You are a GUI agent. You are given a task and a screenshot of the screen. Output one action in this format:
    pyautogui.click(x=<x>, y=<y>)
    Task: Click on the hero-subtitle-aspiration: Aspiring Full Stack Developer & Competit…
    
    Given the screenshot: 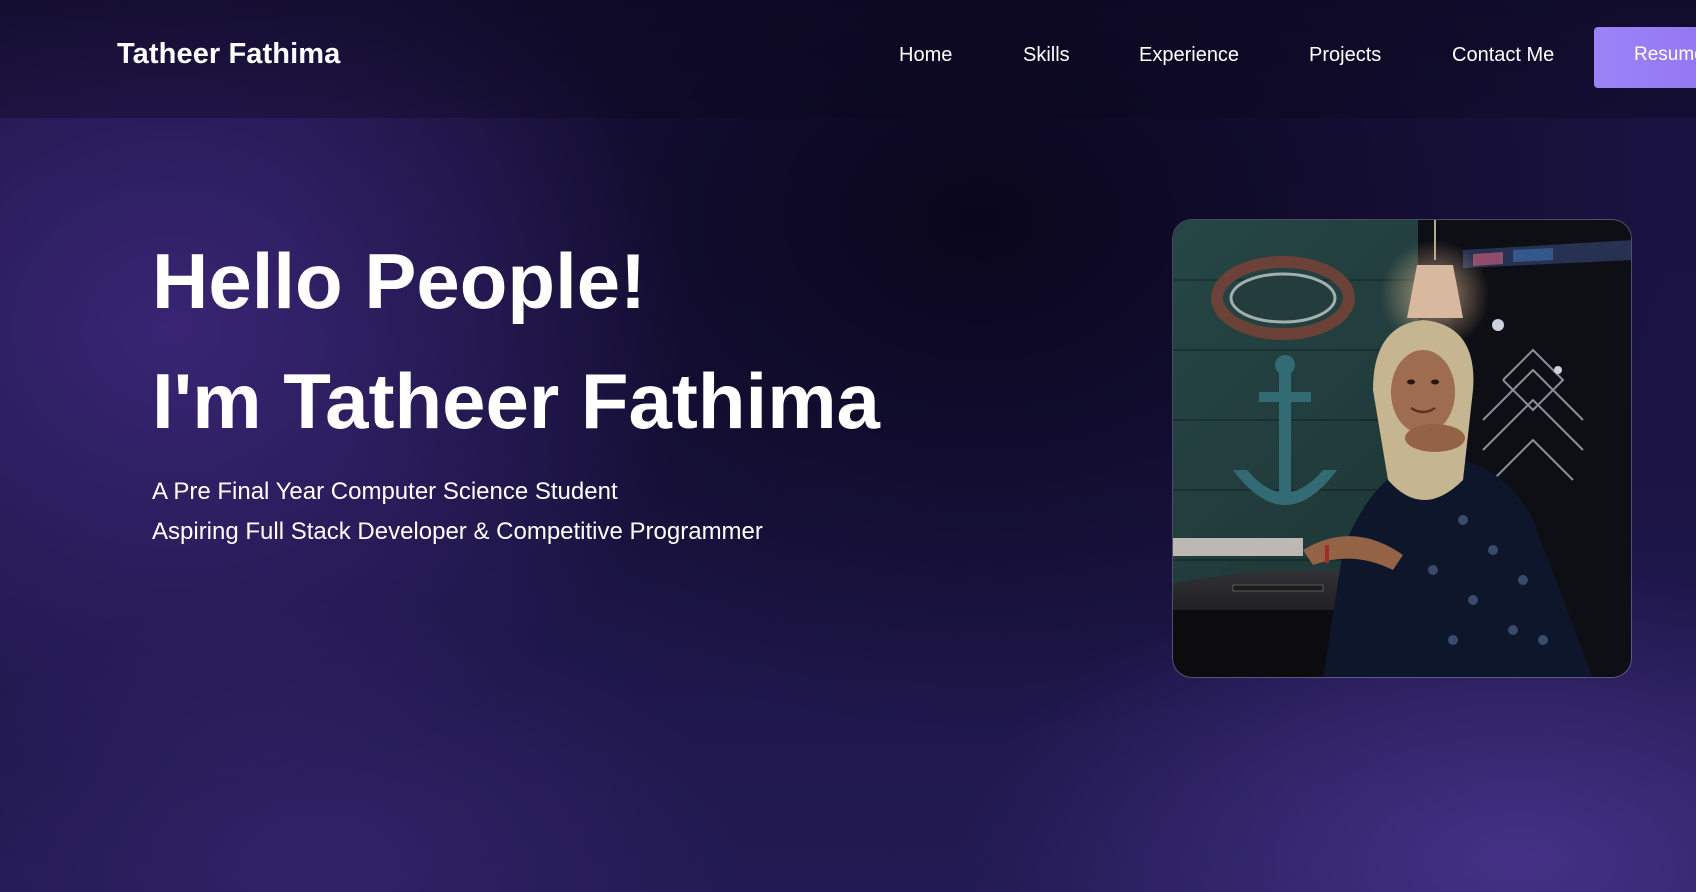 What is the action you would take?
    pyautogui.click(x=457, y=531)
    